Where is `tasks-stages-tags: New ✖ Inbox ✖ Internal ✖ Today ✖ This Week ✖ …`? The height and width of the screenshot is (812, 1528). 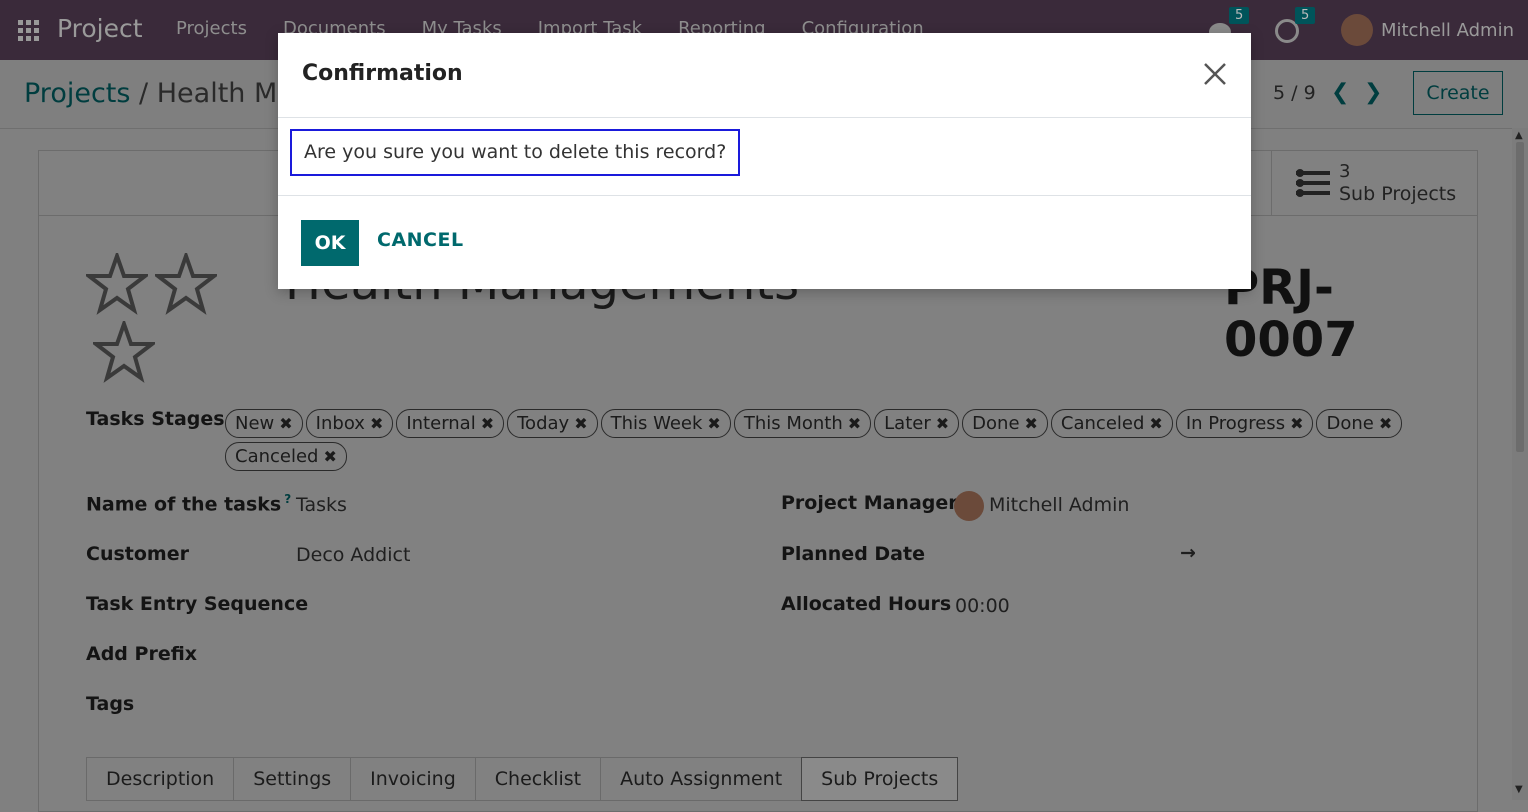
tasks-stages-tags: New ✖ Inbox ✖ Internal ✖ Today ✖ This Week ✖ … is located at coordinates (815, 440).